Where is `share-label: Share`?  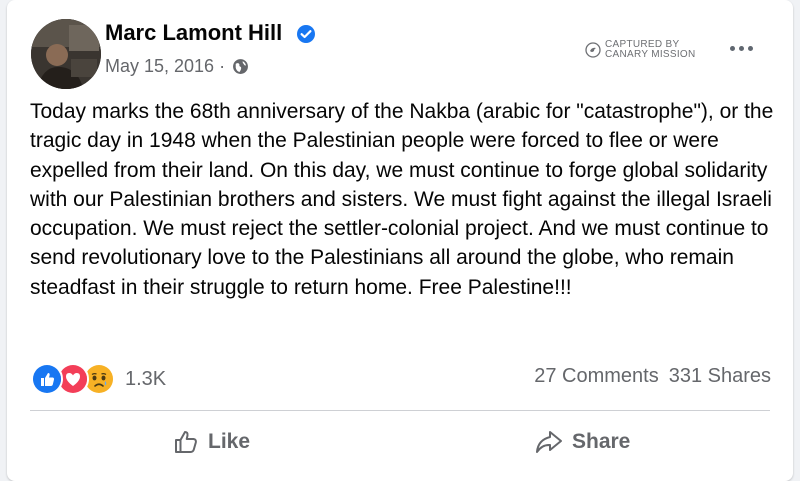
share-label: Share is located at coordinates (601, 441).